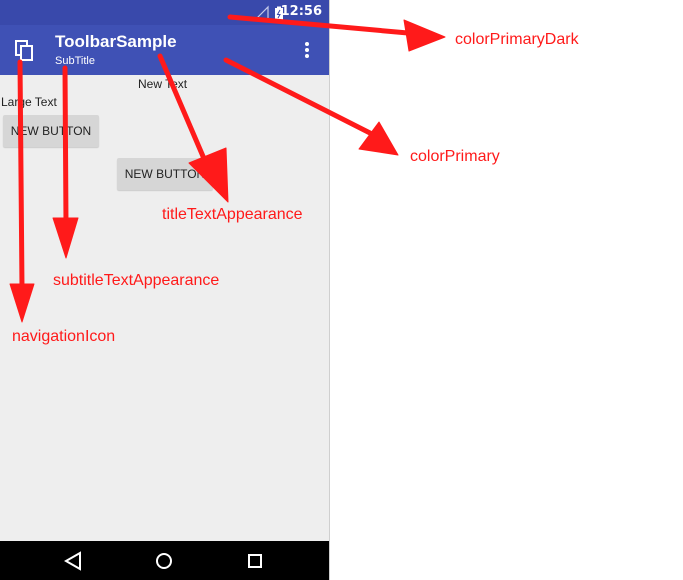 This screenshot has height=580, width=683. I want to click on annotation-color-primary: colorPrimary, so click(455, 156).